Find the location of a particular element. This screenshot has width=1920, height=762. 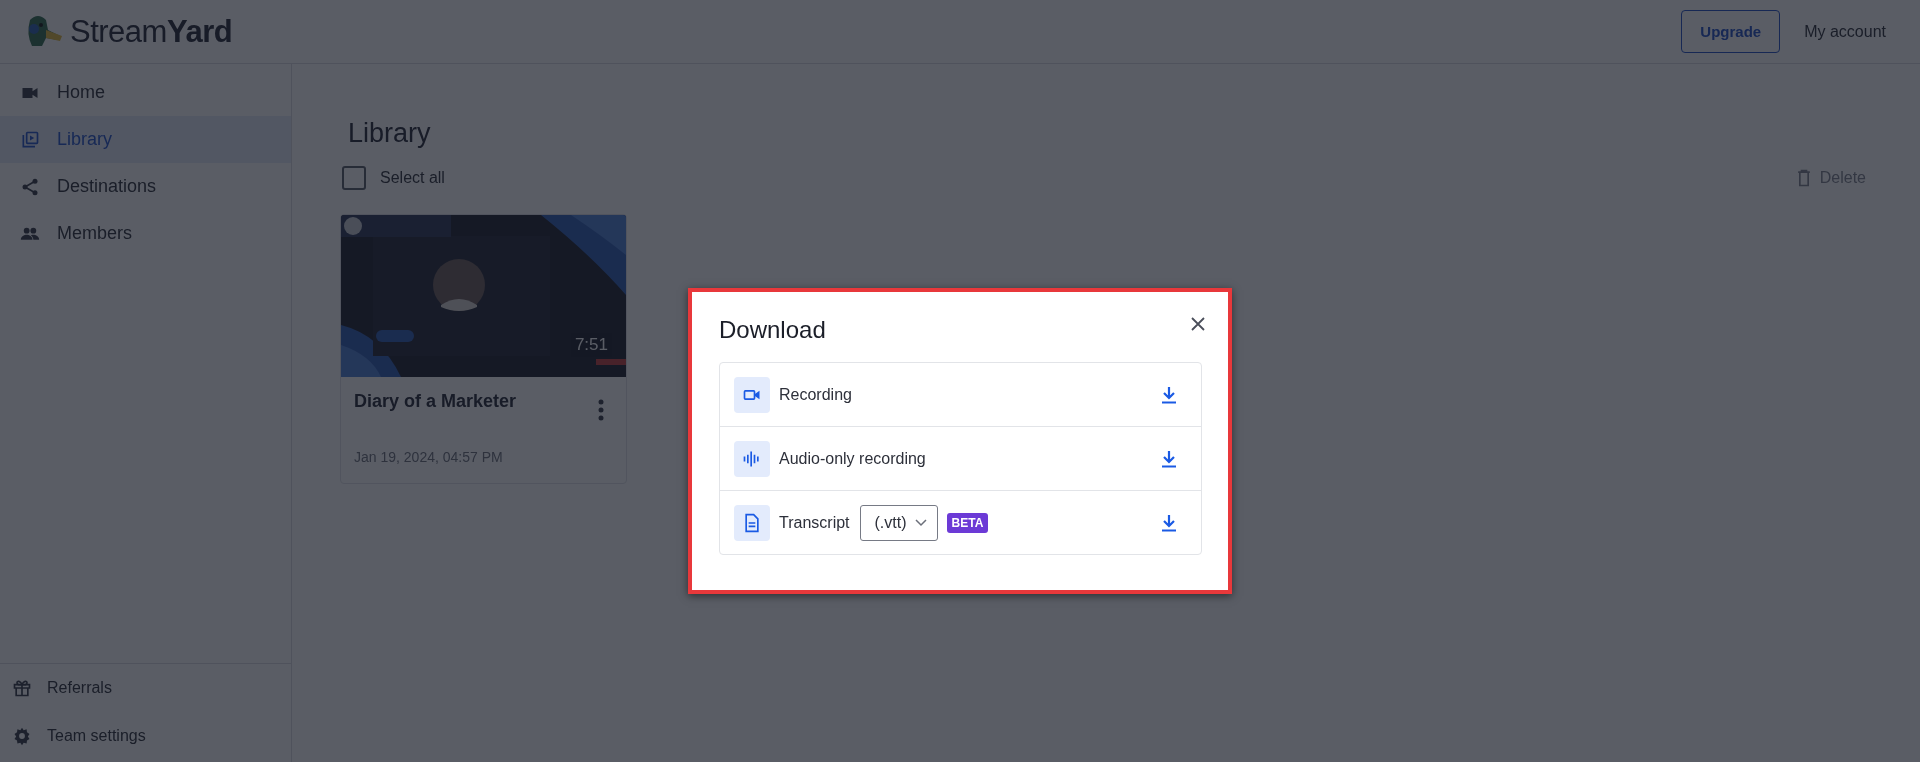

document-icon is located at coordinates (752, 522).